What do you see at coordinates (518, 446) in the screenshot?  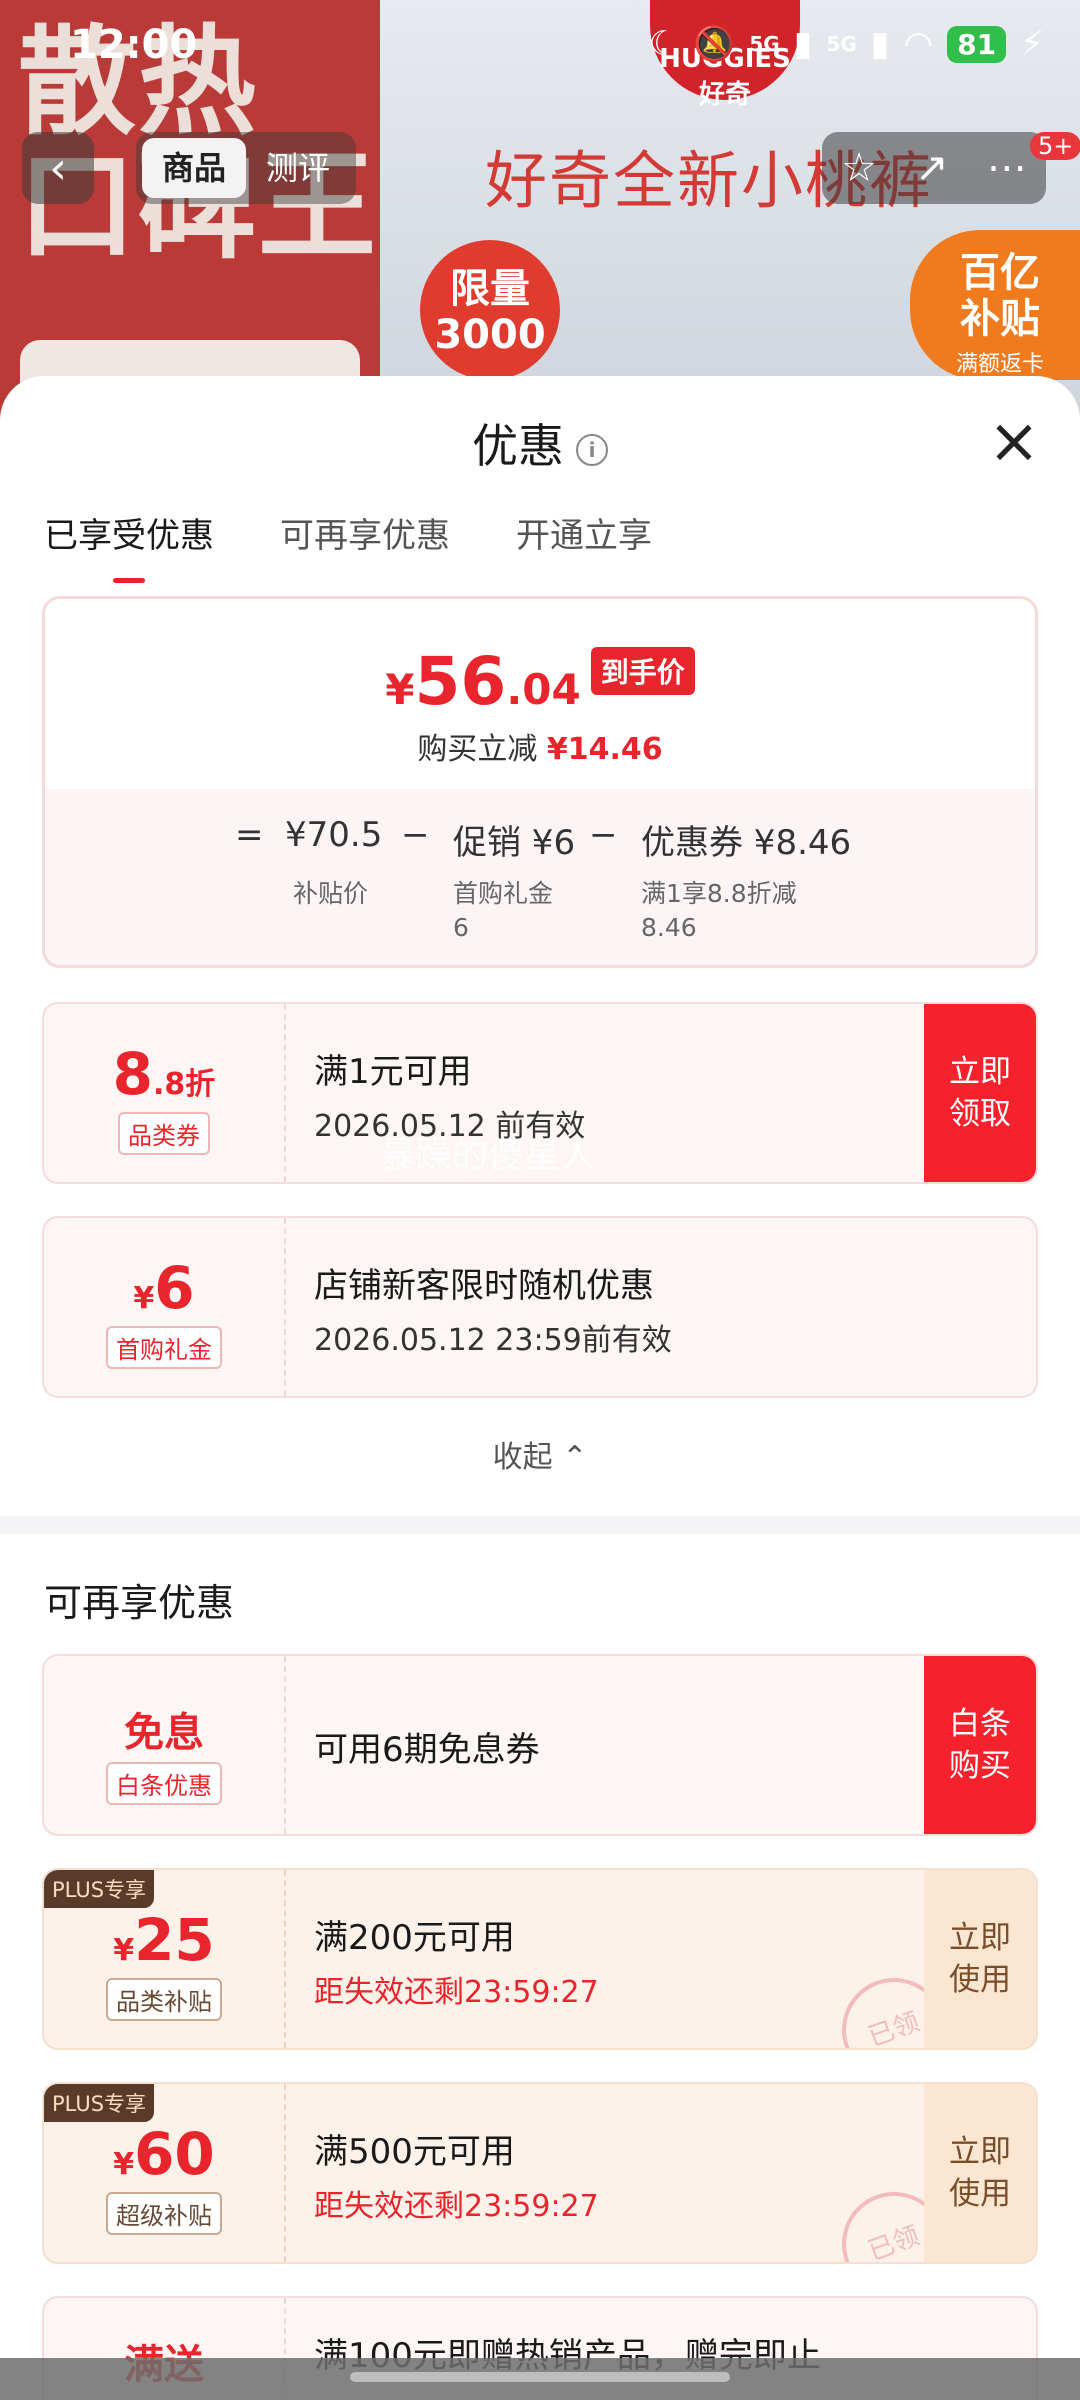 I see `sheet-title-text: 优惠` at bounding box center [518, 446].